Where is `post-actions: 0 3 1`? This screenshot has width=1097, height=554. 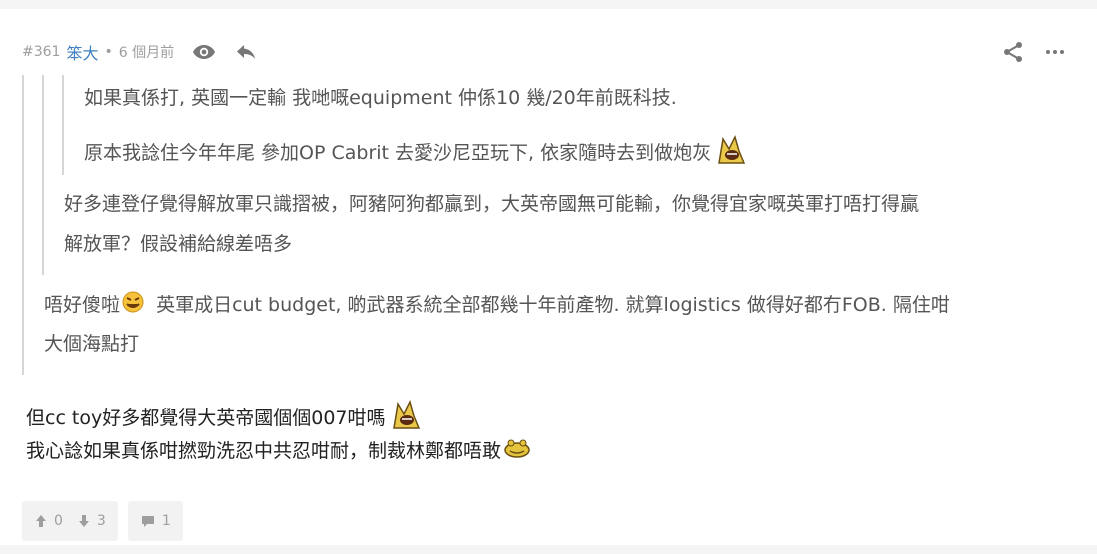 post-actions: 0 3 1 is located at coordinates (107, 521).